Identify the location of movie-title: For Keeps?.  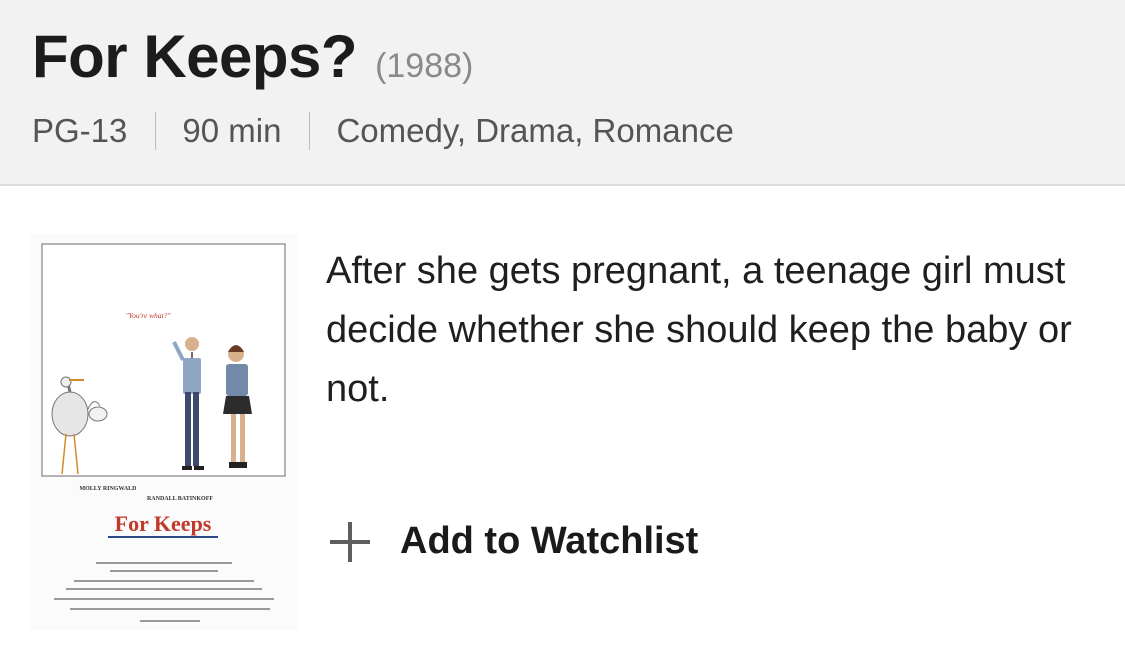
(195, 56).